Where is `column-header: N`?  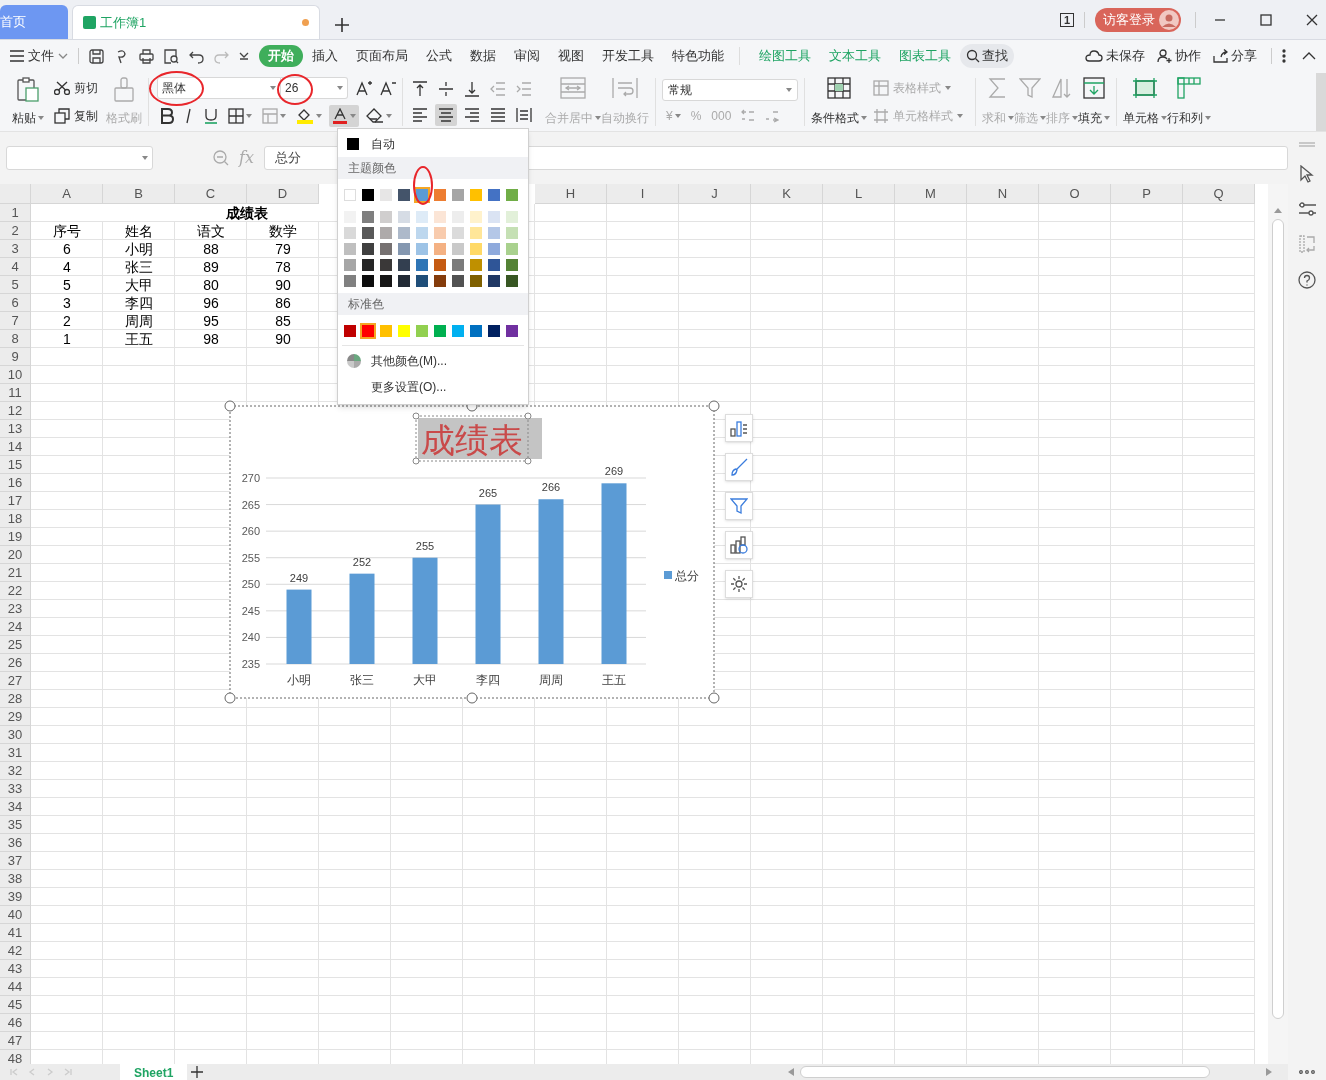 column-header: N is located at coordinates (1003, 194).